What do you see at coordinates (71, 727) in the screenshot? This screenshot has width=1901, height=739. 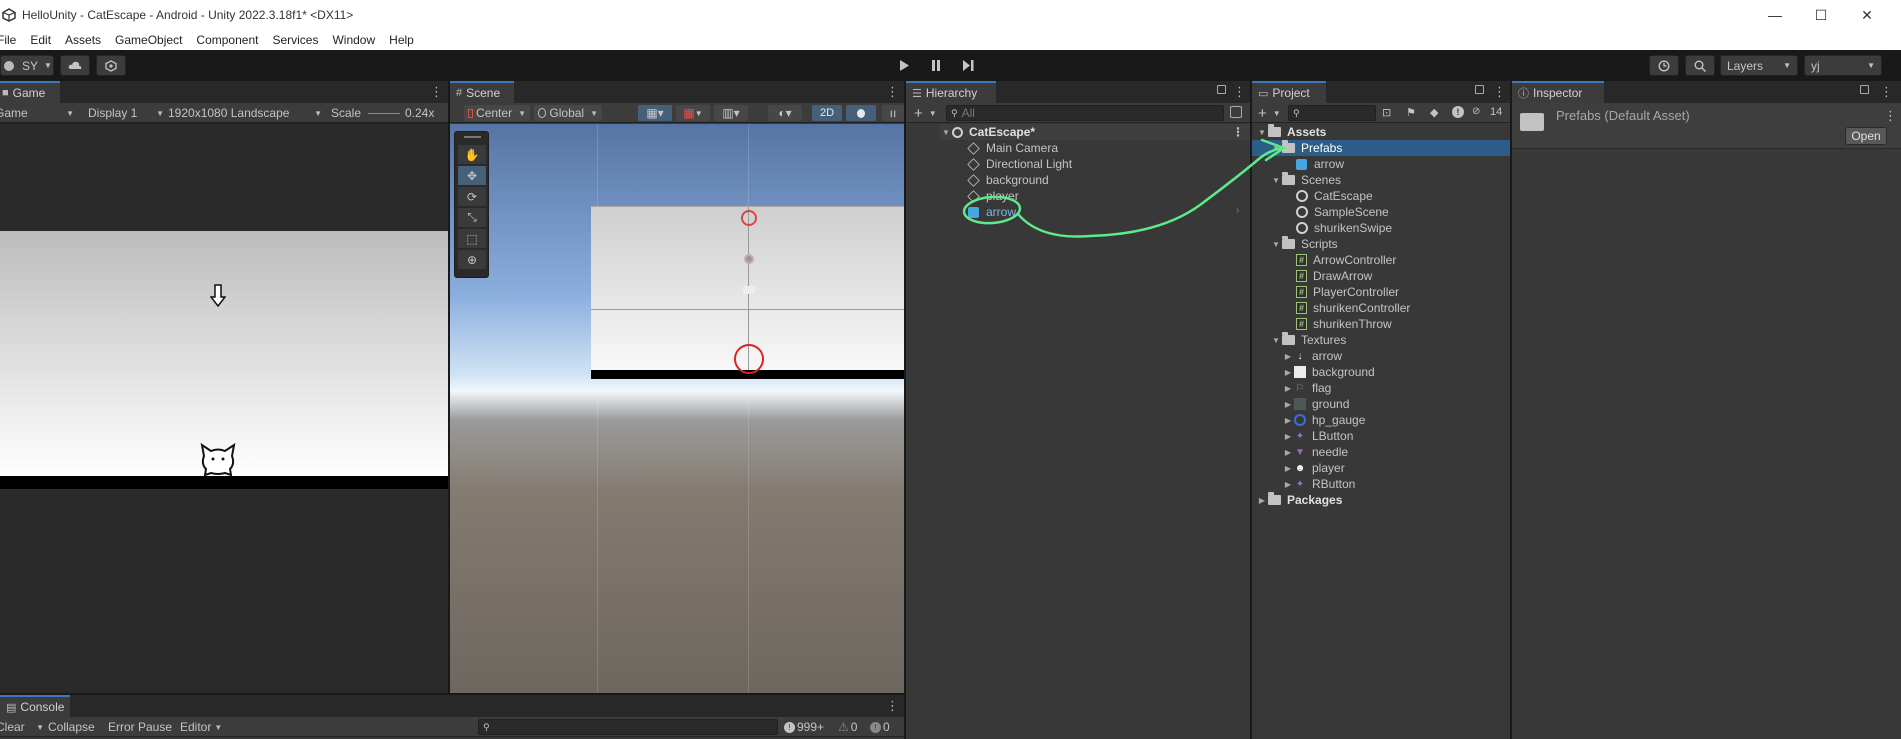 I see `collapse-button: Collapse` at bounding box center [71, 727].